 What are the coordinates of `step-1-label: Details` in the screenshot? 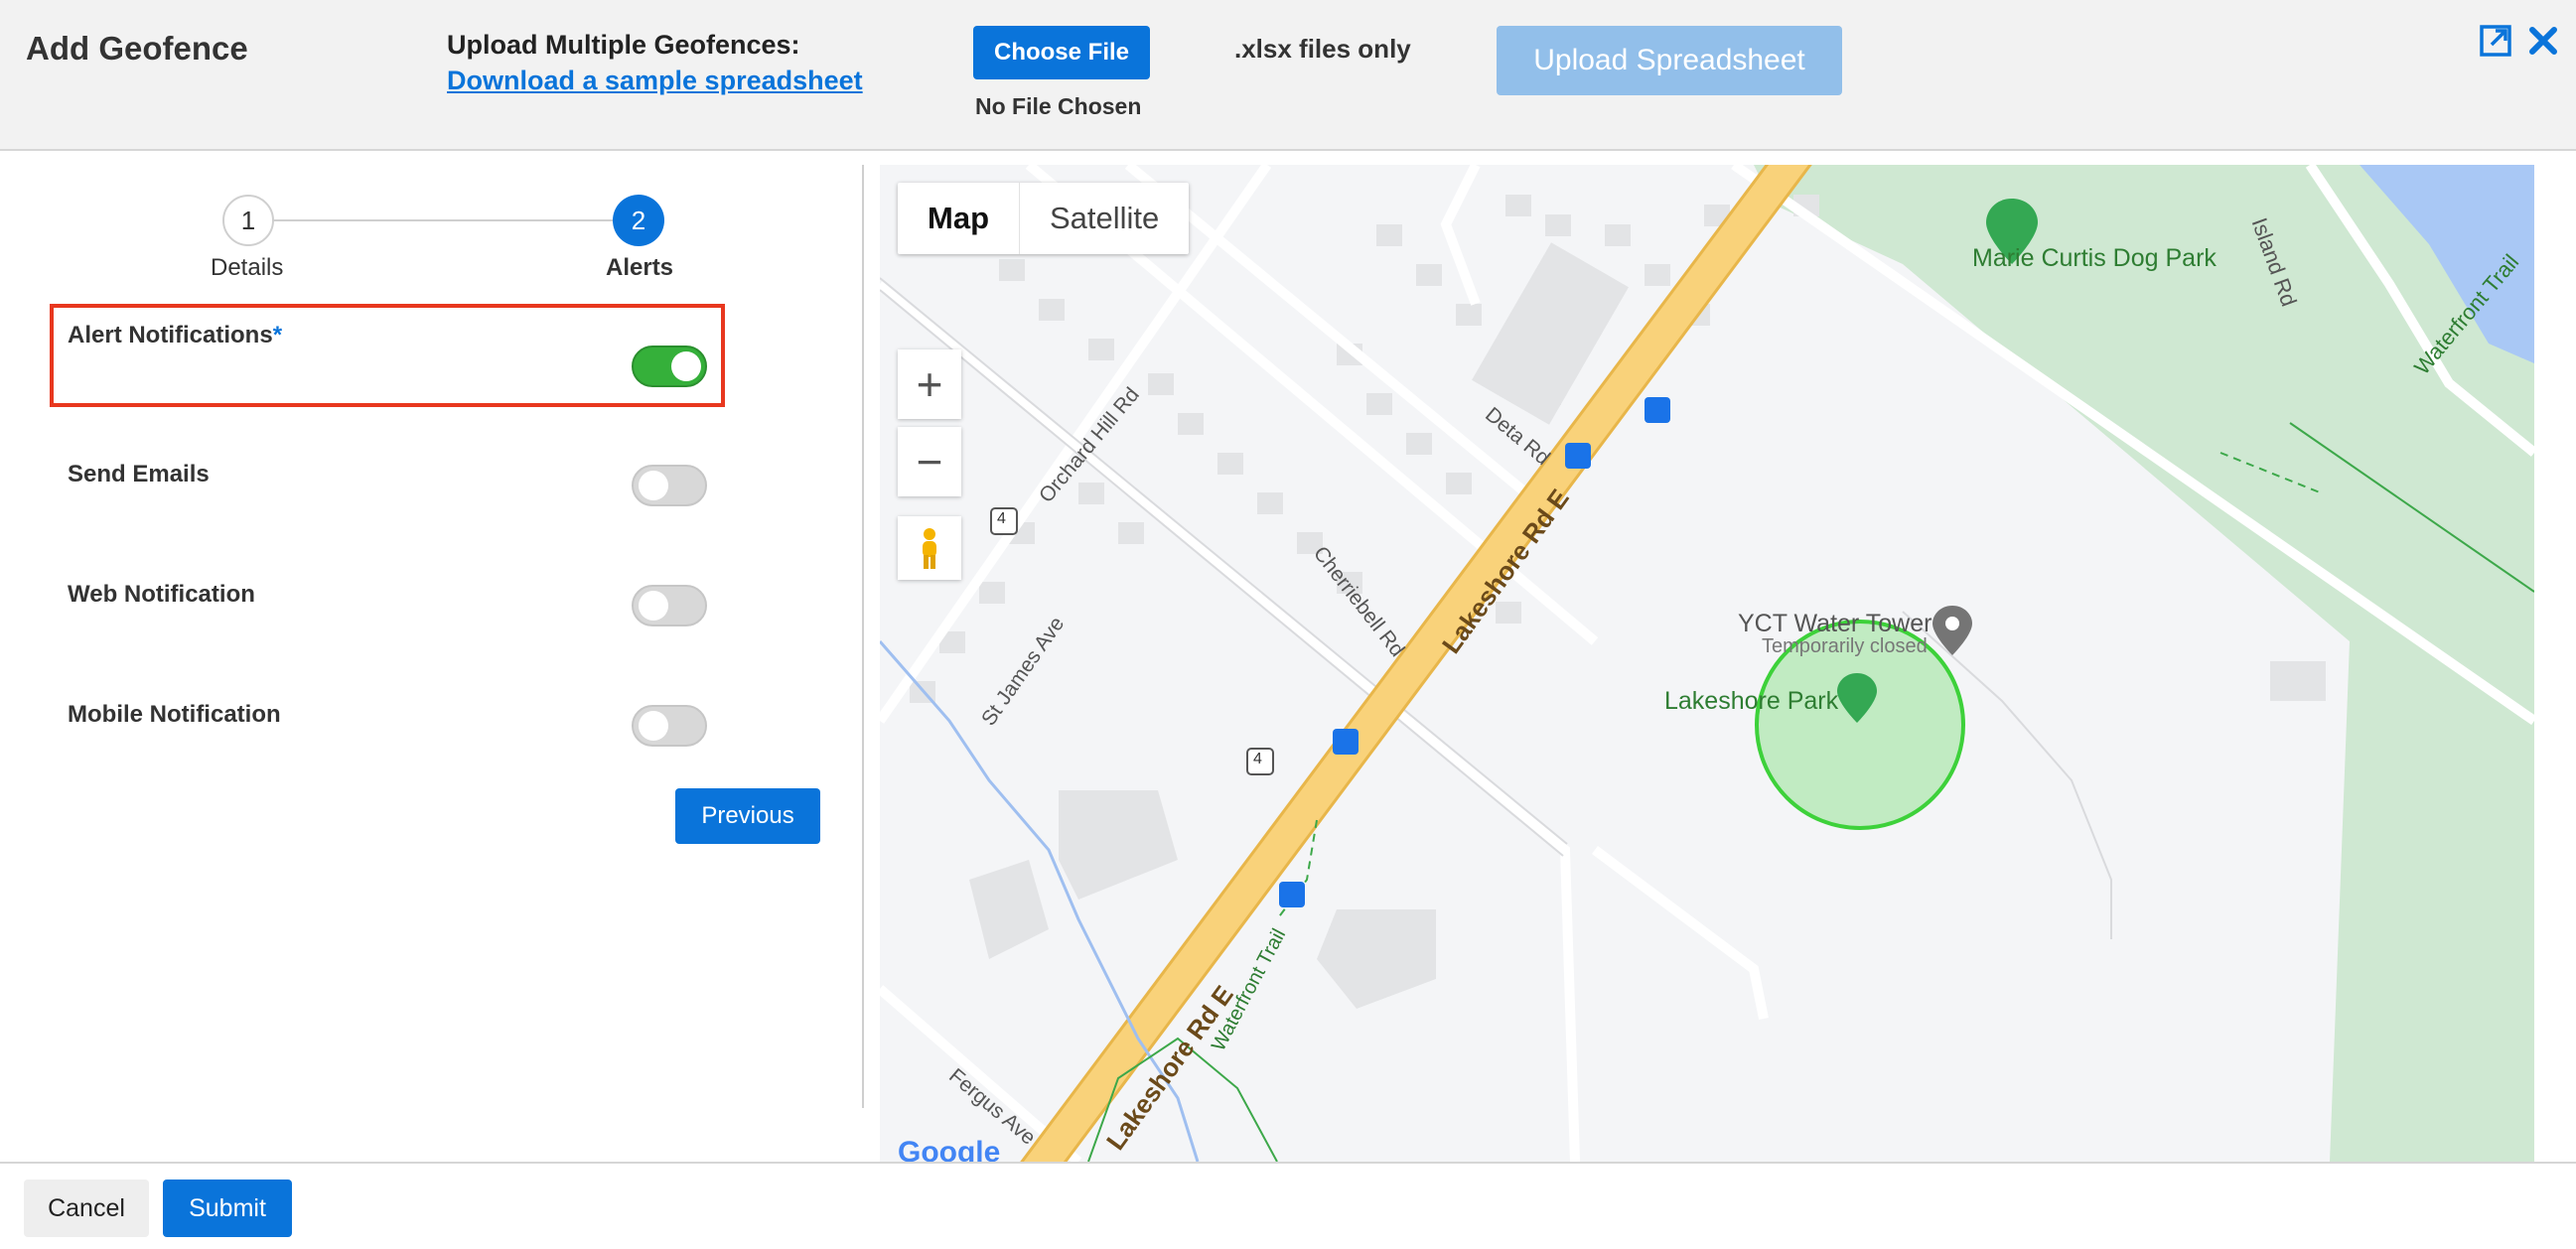 It's located at (248, 268).